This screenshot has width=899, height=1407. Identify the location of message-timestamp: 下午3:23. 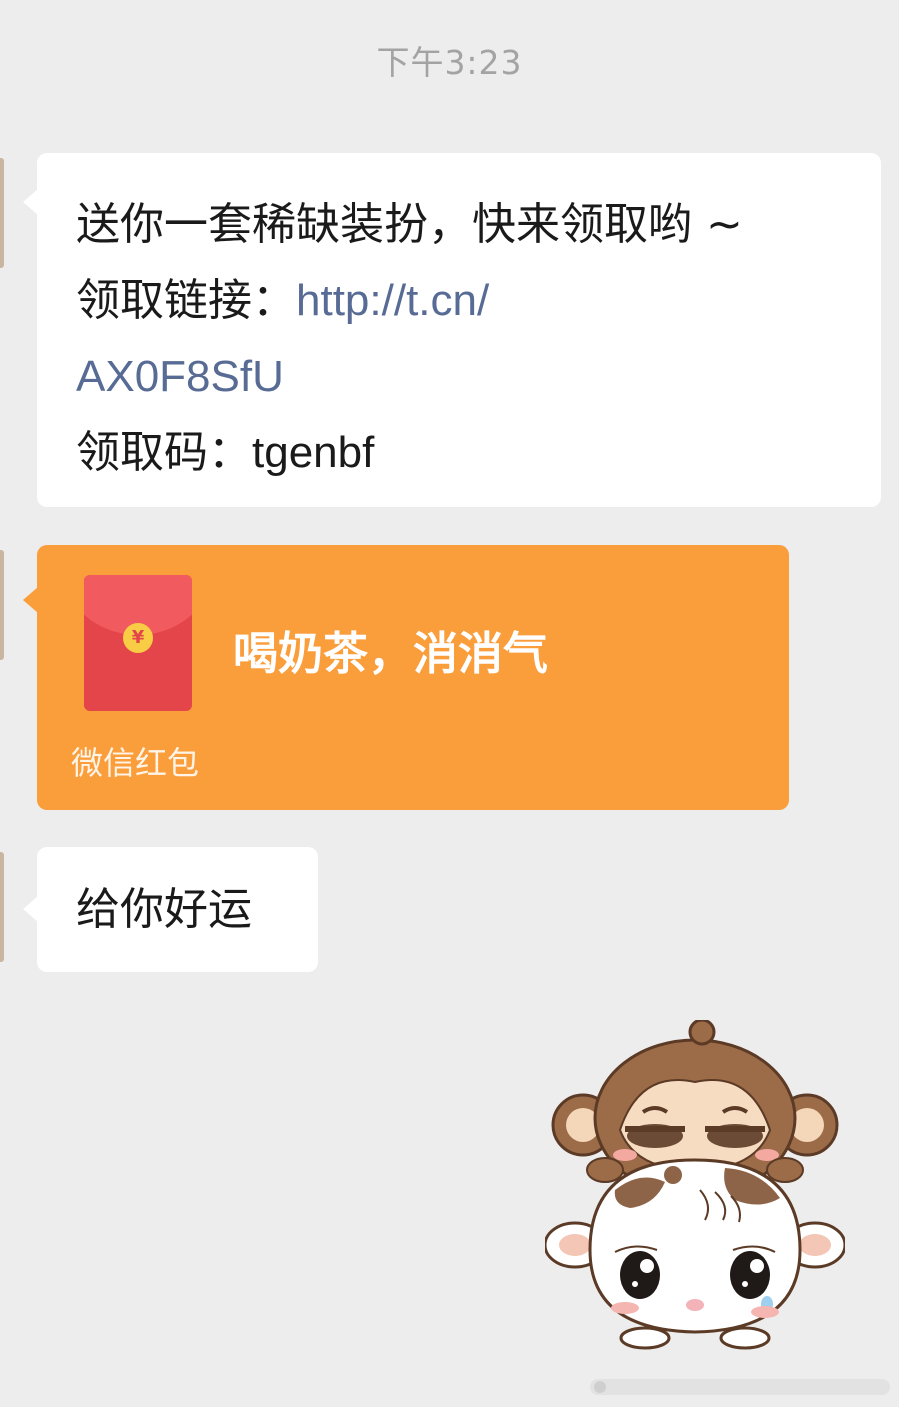
(449, 62).